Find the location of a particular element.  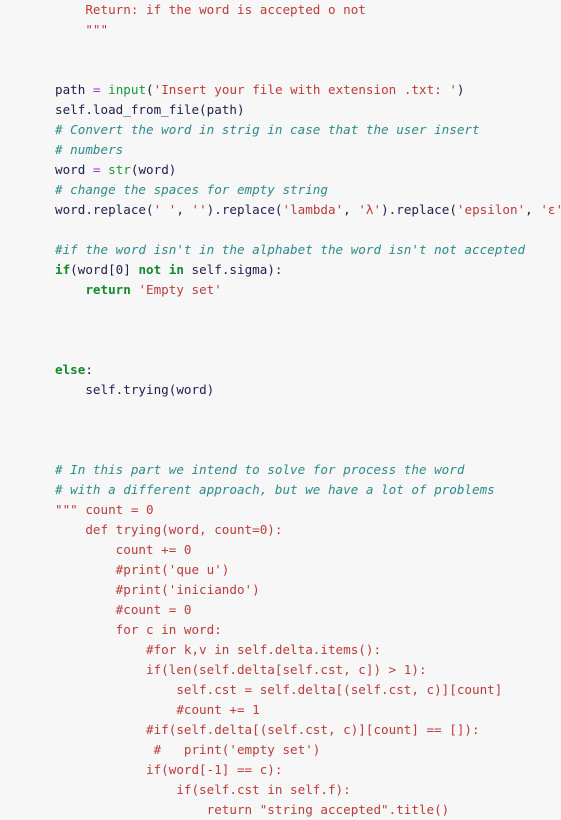

code-token-str: if(len(self.delta[self.cst, c]) > 1): is located at coordinates (241, 669).